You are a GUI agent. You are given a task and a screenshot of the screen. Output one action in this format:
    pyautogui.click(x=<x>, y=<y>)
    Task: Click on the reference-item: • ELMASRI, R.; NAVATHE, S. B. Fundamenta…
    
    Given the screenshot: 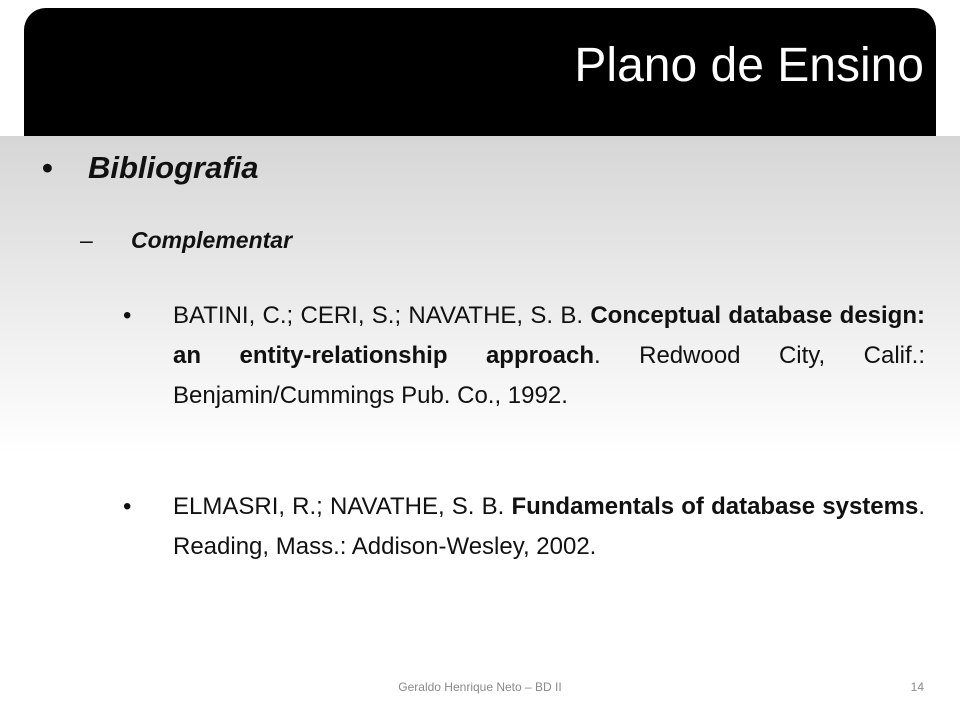 What is the action you would take?
    pyautogui.click(x=524, y=527)
    